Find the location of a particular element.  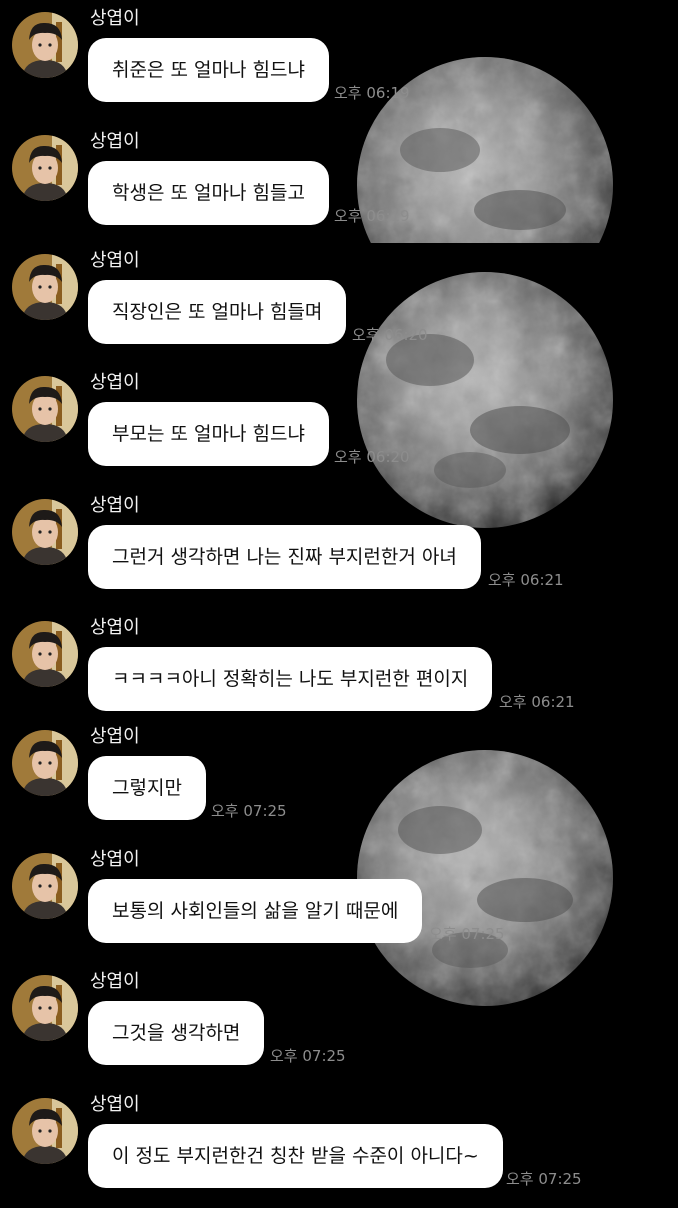

message-bubble: 이 정도 부지런한건 칭찬 받을 수준이 아니다~ is located at coordinates (295, 1156).